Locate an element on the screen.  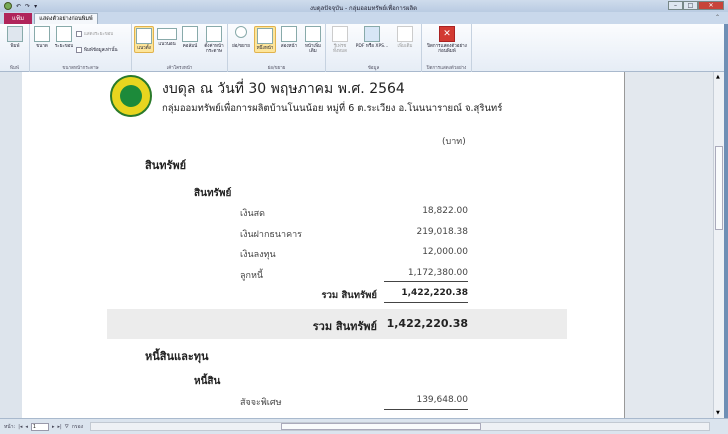
liability-label: สัจจะพิเศษ is located at coordinates (261, 403).